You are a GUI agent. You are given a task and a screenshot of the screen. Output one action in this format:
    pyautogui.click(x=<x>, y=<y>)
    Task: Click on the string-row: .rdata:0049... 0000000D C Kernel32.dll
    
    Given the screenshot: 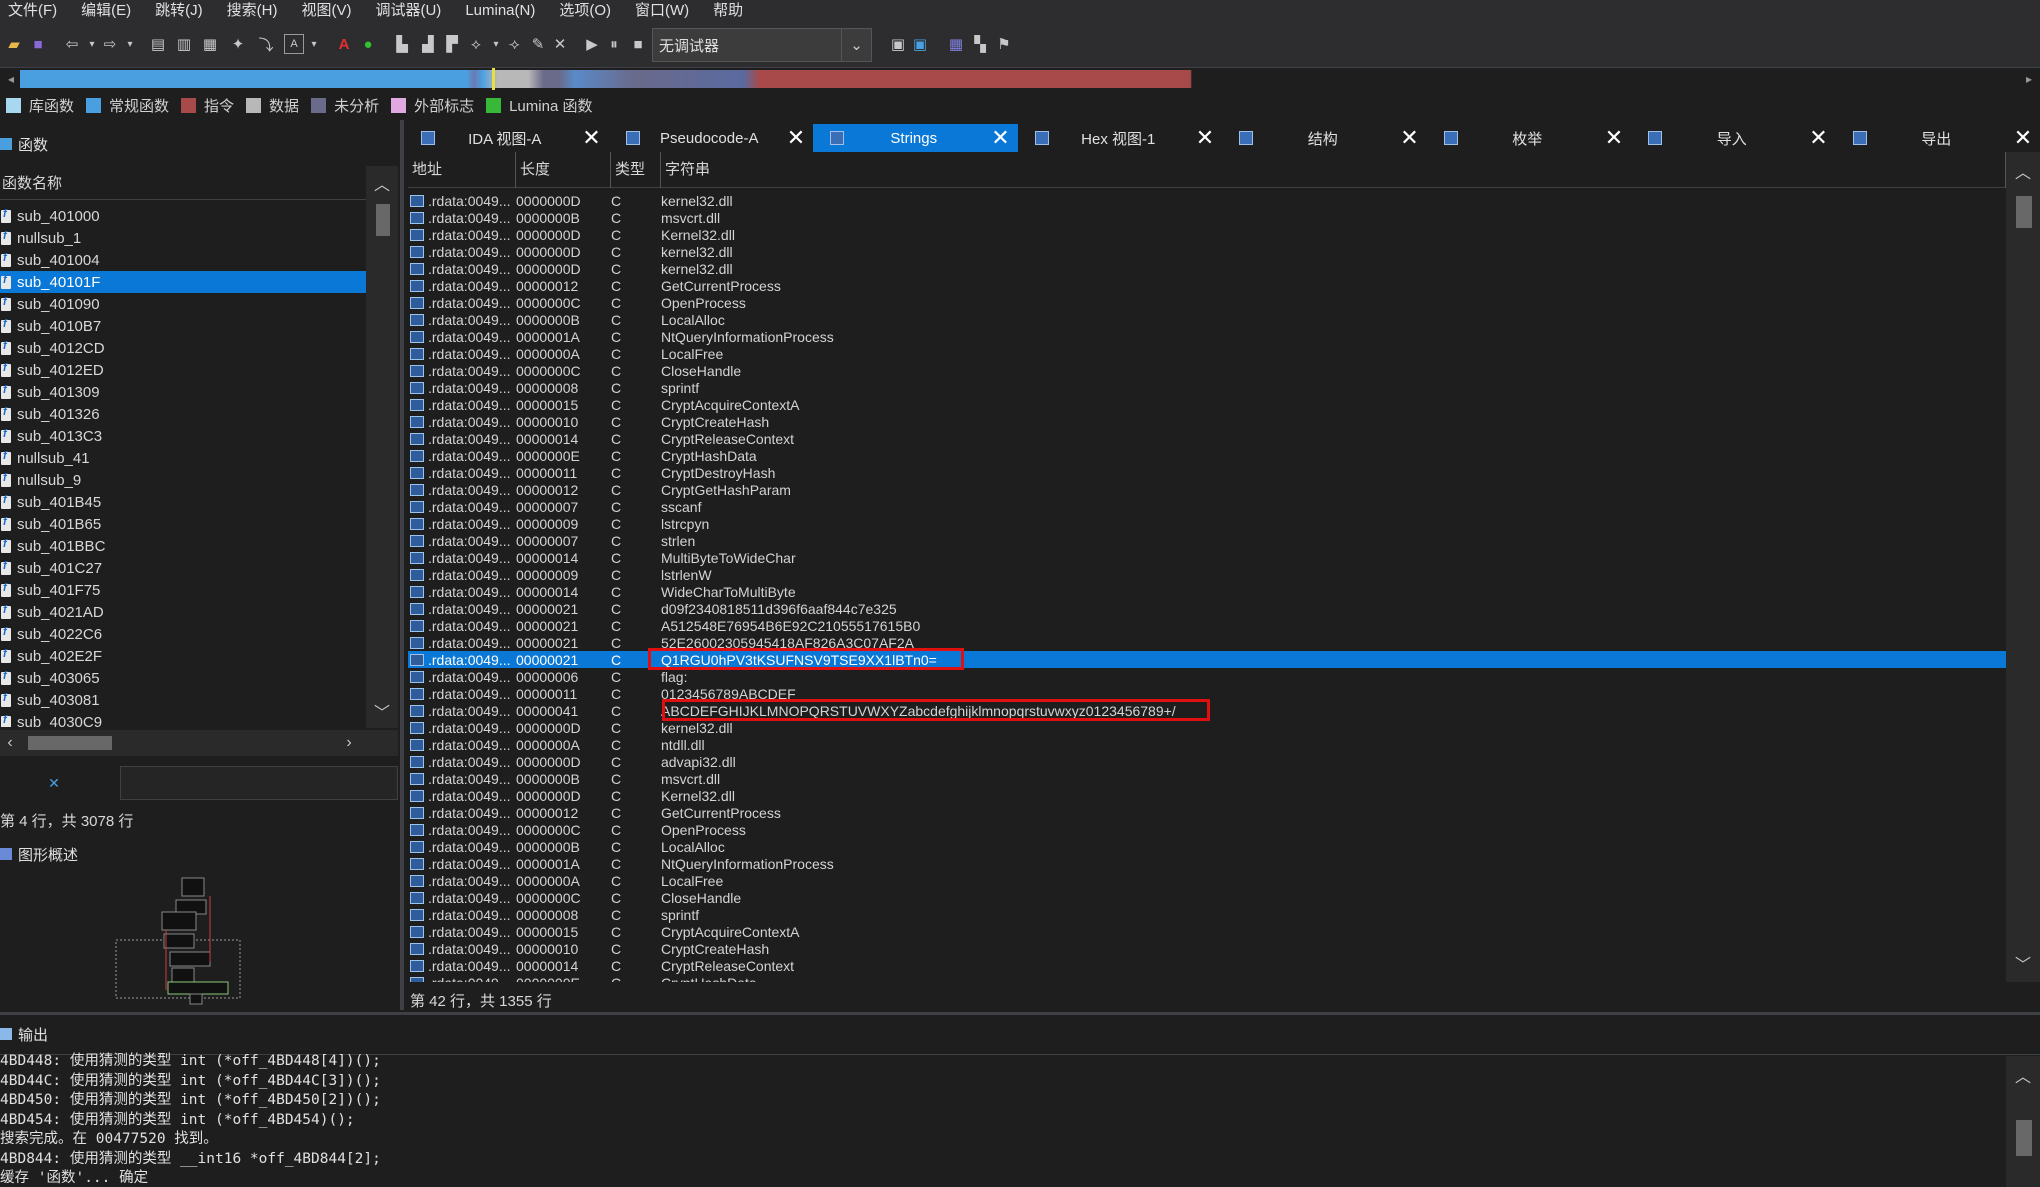 What is the action you would take?
    pyautogui.click(x=1207, y=234)
    